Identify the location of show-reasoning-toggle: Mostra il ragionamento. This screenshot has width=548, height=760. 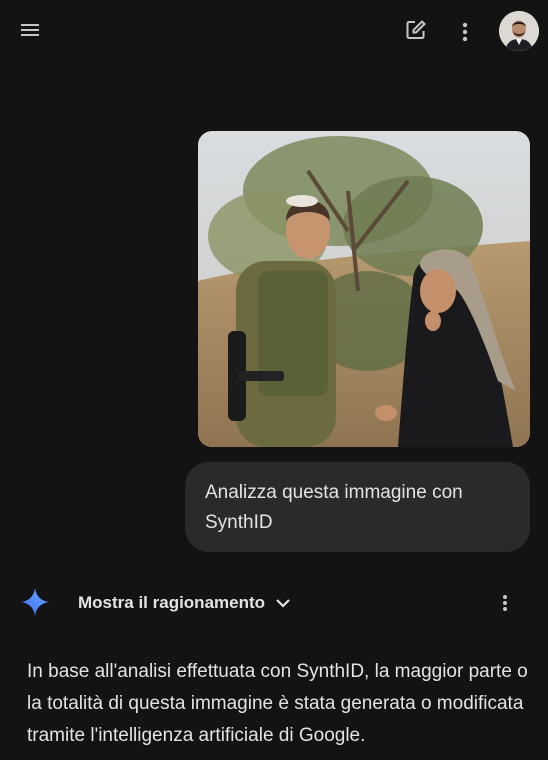
(184, 603).